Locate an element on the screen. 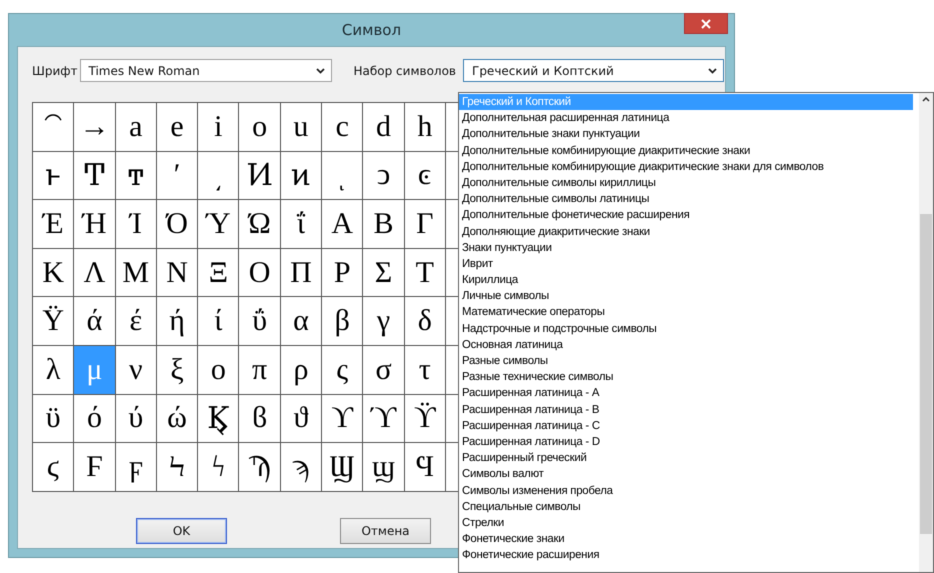  symbol-cell: ͵ is located at coordinates (219, 176).